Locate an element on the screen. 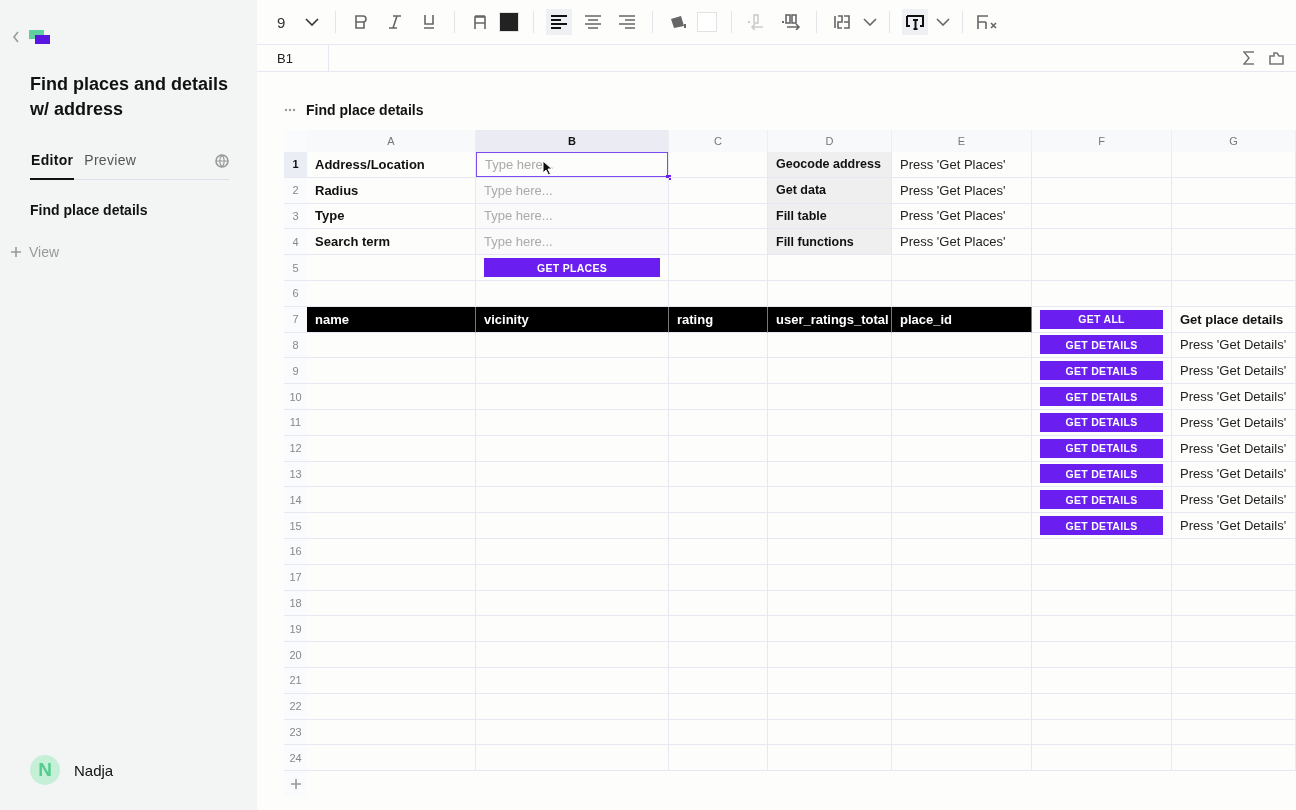  cell-text: Search term is located at coordinates (353, 242).